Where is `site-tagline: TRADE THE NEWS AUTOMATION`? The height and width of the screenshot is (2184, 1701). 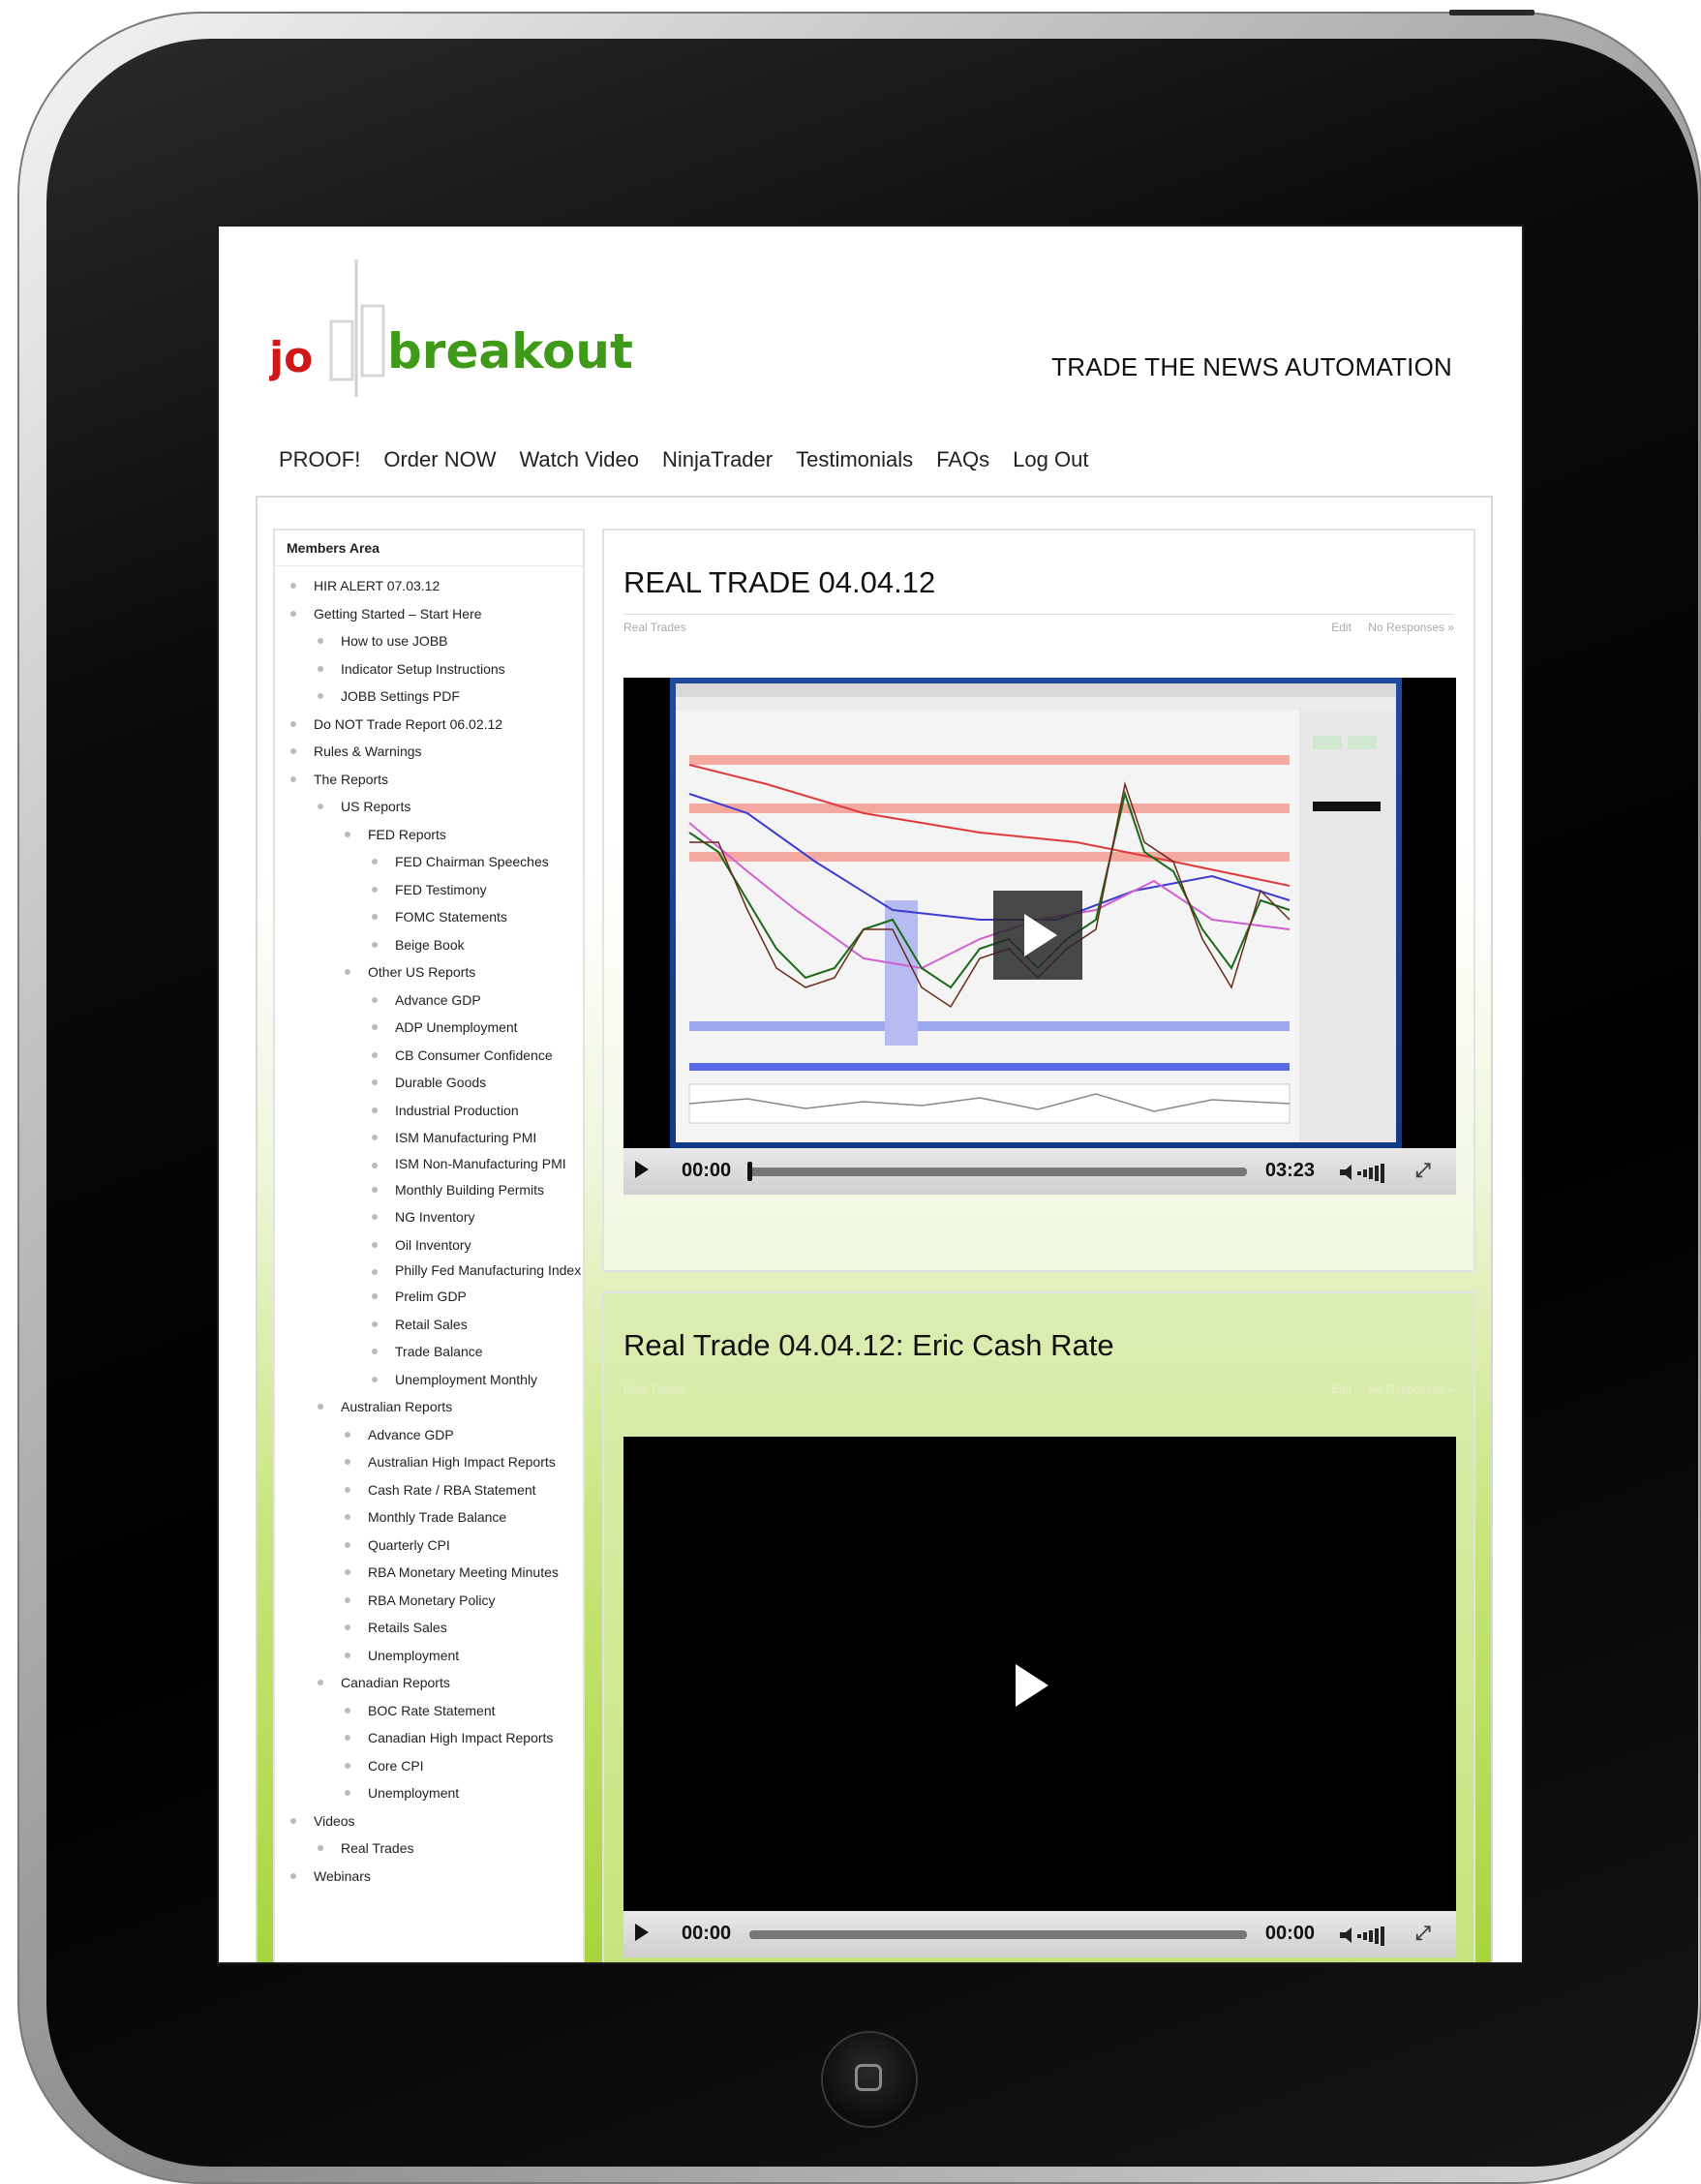
site-tagline: TRADE THE NEWS AUTOMATION is located at coordinates (1252, 367).